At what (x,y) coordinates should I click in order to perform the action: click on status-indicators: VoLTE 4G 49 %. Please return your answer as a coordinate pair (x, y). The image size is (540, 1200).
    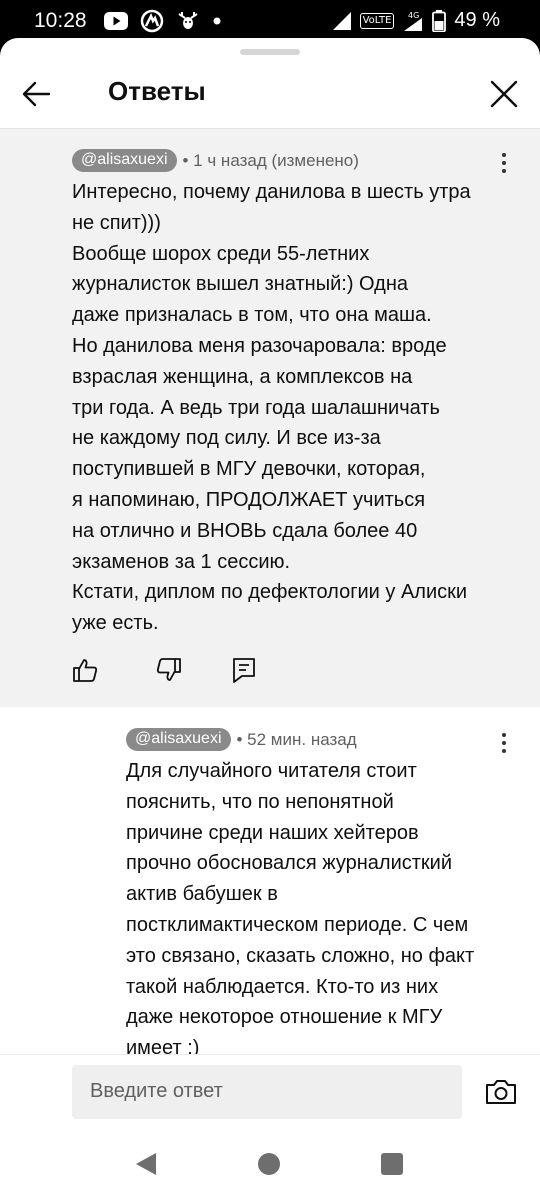
    Looking at the image, I should click on (416, 20).